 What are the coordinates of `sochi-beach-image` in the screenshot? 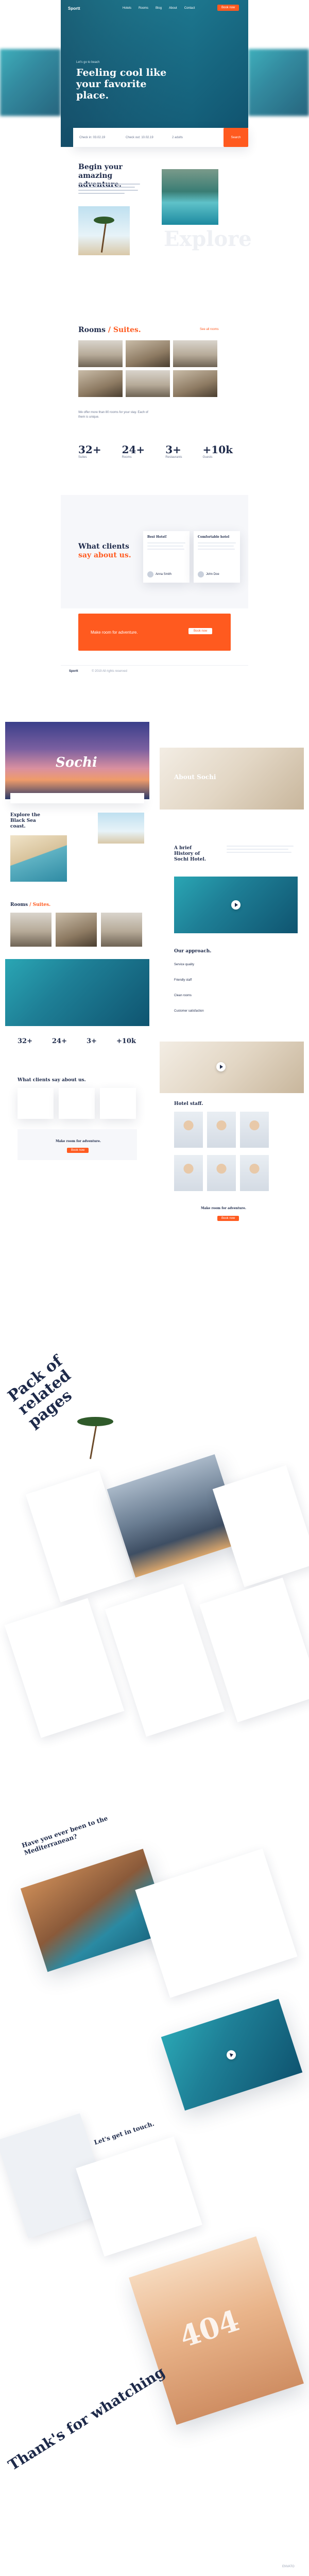 It's located at (38, 858).